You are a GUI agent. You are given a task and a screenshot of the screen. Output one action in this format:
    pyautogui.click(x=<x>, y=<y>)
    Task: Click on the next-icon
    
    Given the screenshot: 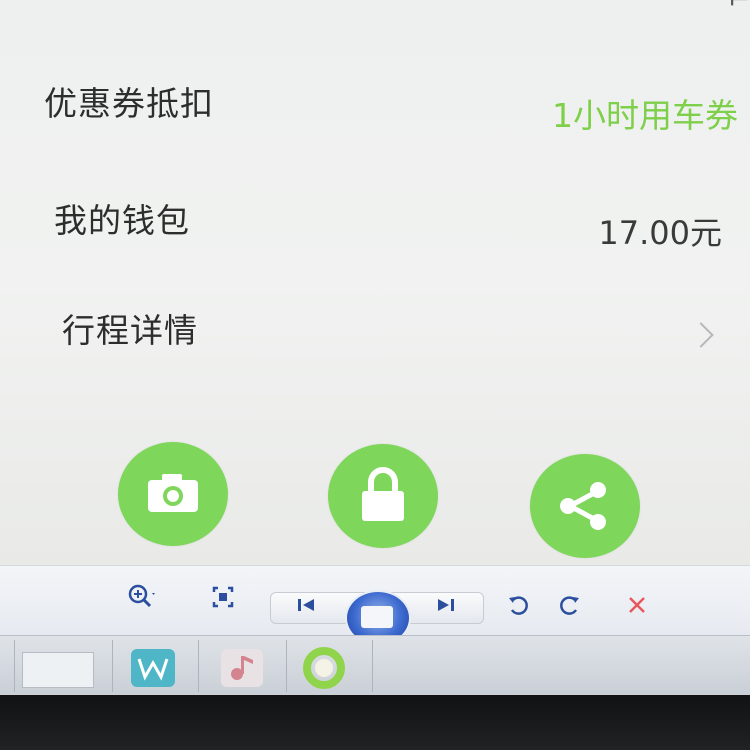 What is the action you would take?
    pyautogui.click(x=446, y=605)
    